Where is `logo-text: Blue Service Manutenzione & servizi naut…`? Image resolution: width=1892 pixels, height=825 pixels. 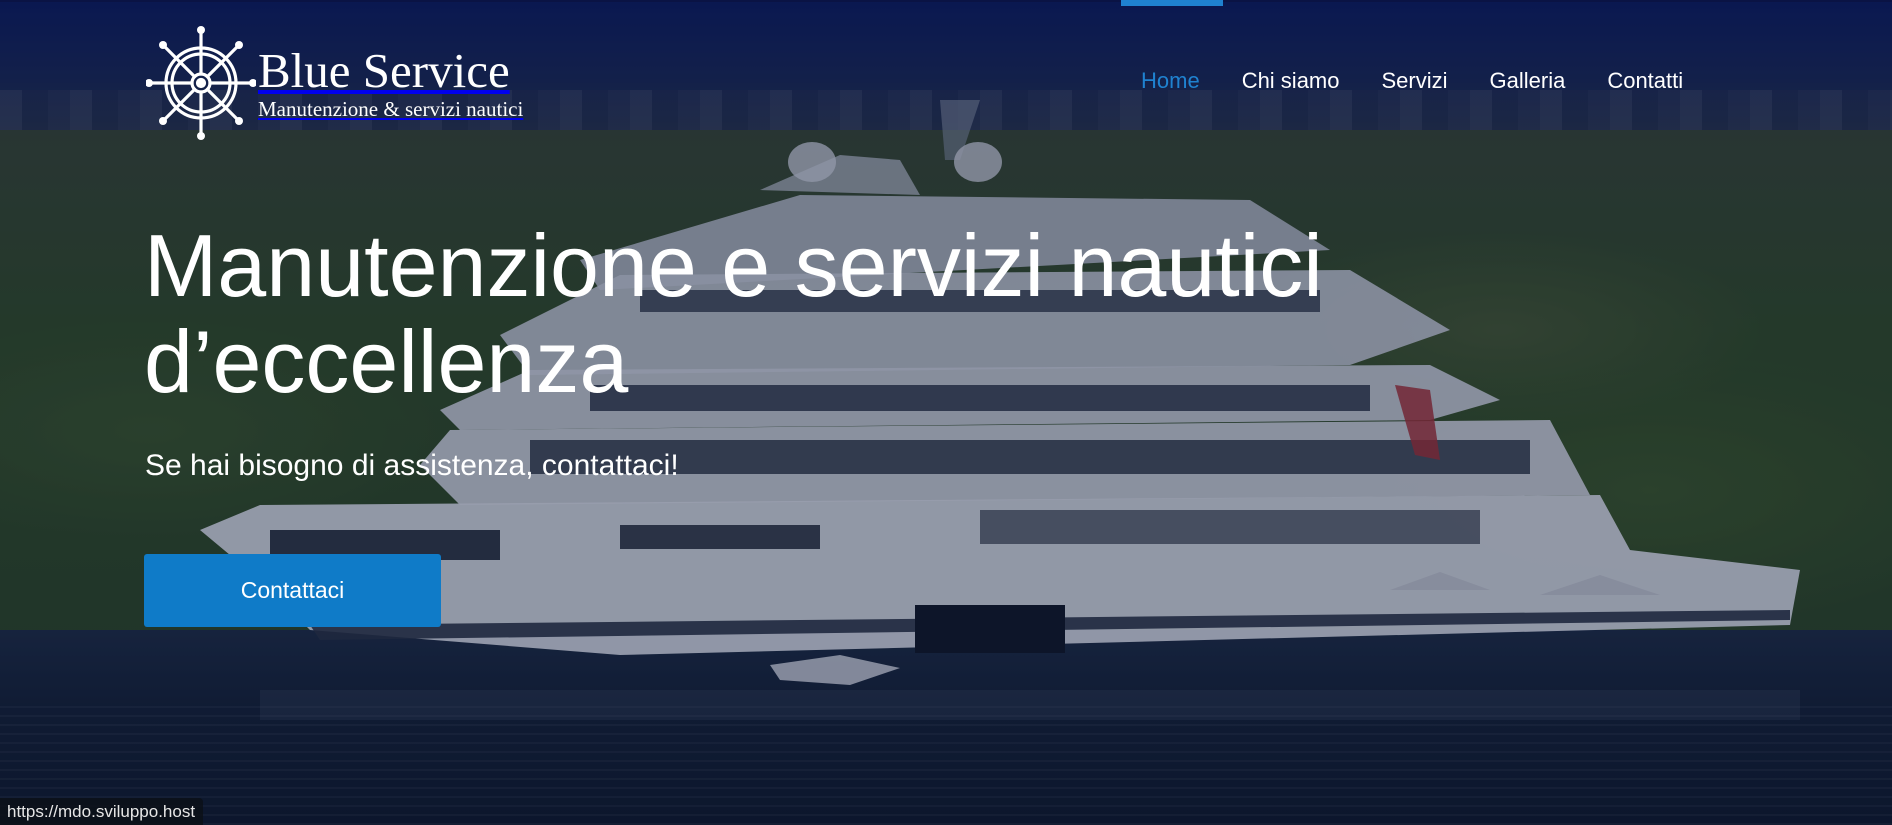 logo-text: Blue Service Manutenzione & servizi naut… is located at coordinates (391, 82).